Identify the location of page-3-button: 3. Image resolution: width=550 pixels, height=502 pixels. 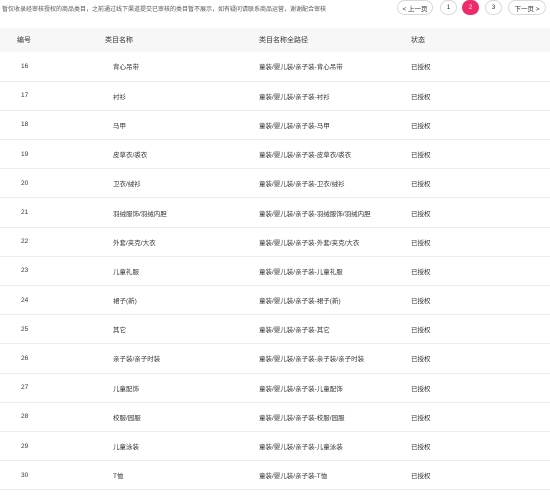
(493, 7).